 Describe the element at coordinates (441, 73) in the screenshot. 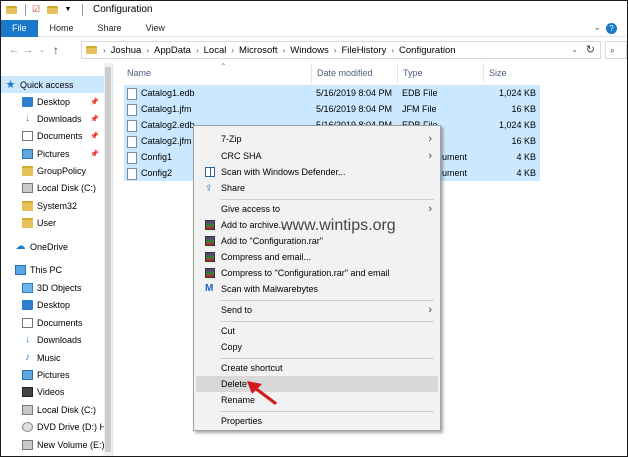

I see `column-header-type: Type` at that location.